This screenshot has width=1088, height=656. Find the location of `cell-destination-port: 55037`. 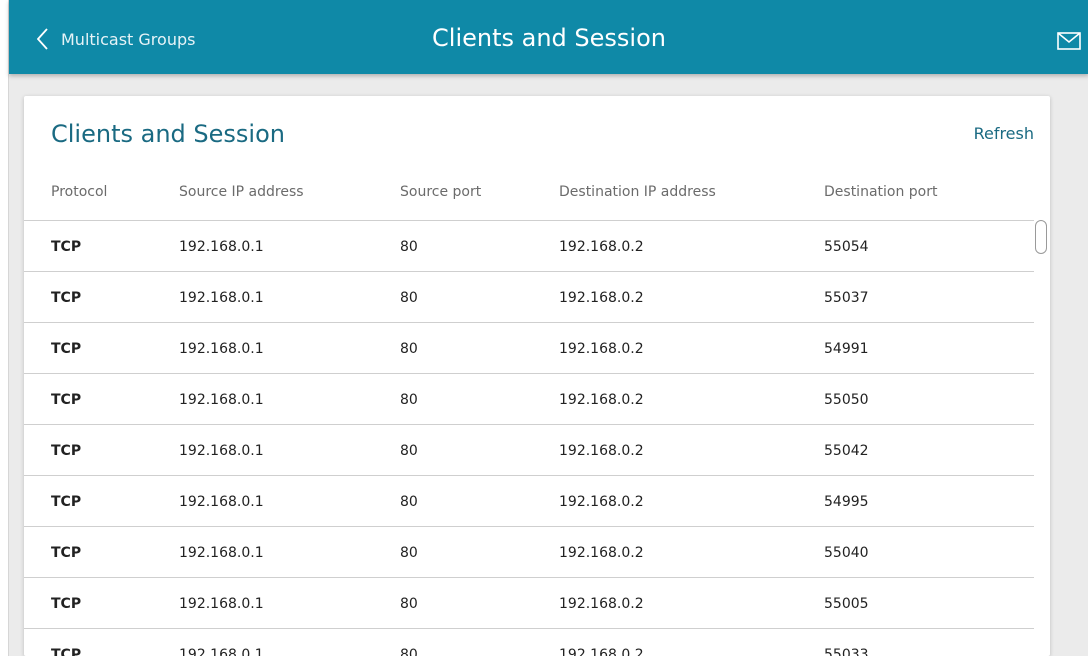

cell-destination-port: 55037 is located at coordinates (846, 298).